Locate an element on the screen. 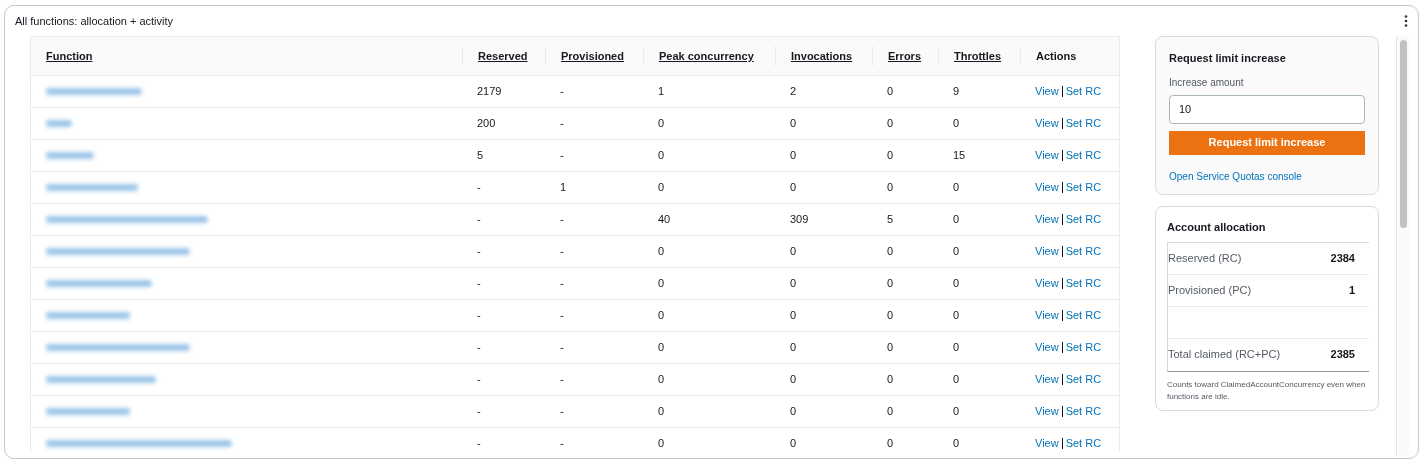  column-header: Throttles is located at coordinates (978, 56).